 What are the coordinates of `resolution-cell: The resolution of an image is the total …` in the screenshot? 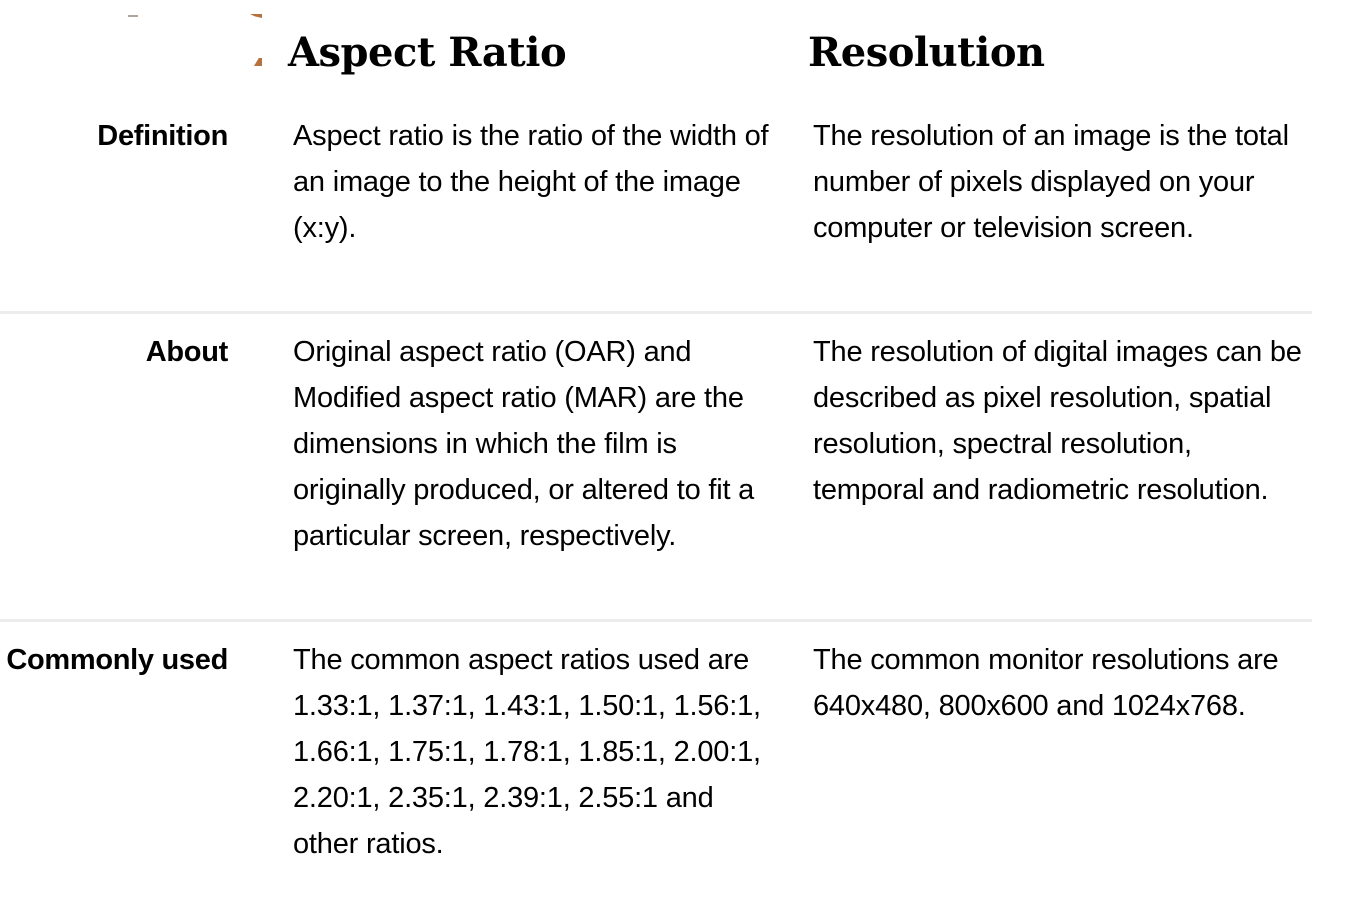 It's located at (1051, 182).